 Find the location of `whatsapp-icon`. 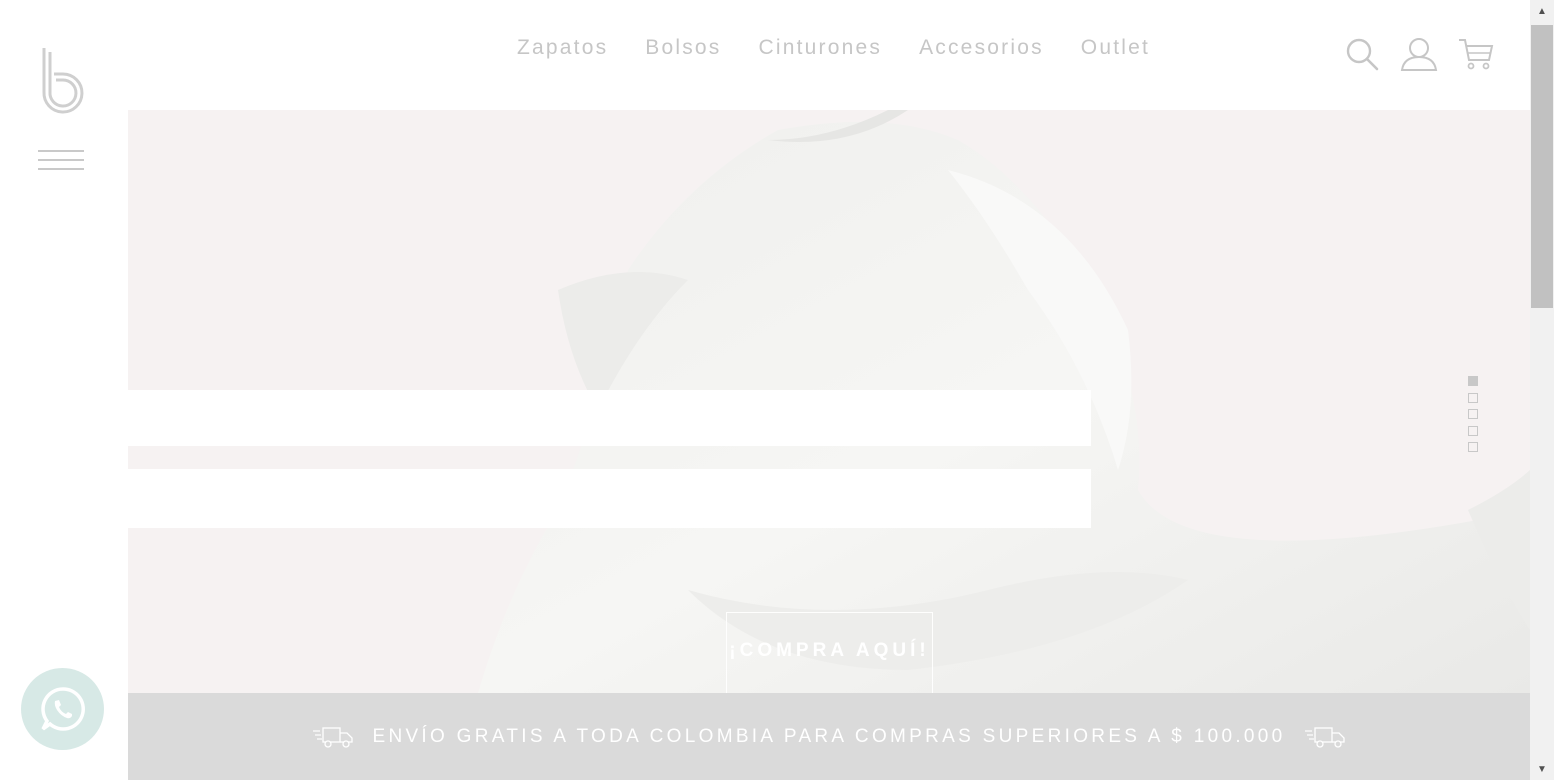

whatsapp-icon is located at coordinates (62, 709).